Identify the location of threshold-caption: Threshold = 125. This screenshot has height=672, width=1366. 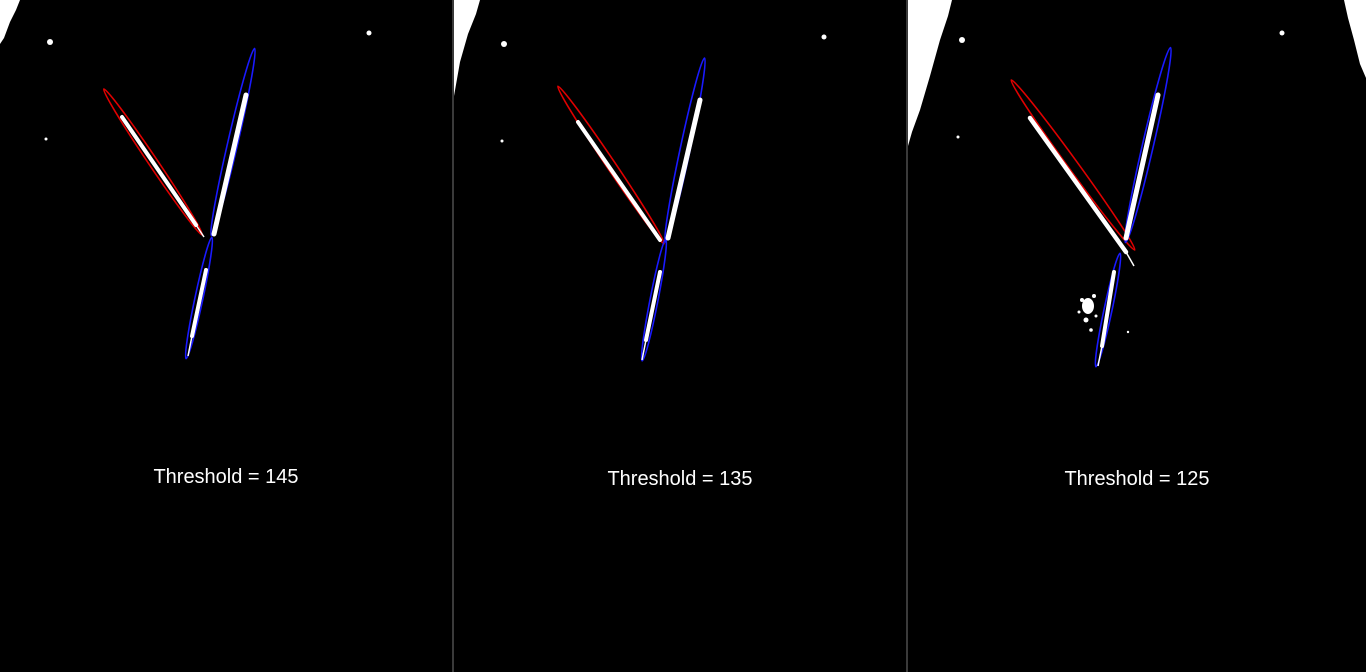
(1137, 479).